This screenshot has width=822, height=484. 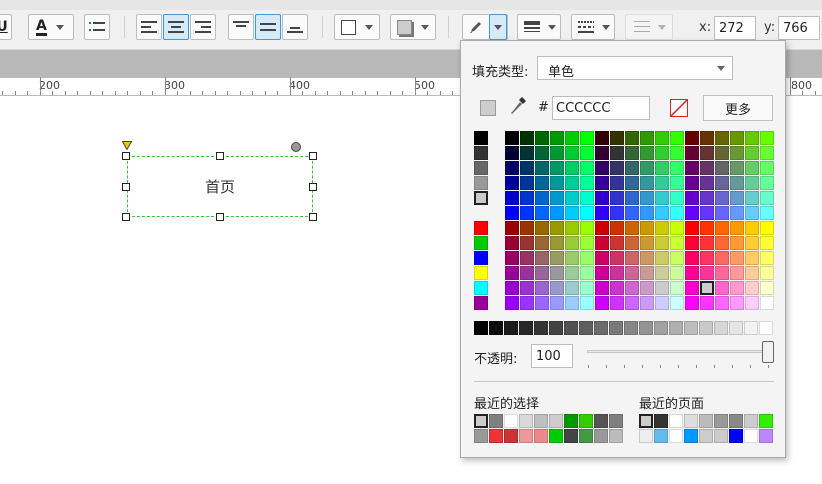 What do you see at coordinates (6, 27) in the screenshot?
I see `underline-button: U` at bounding box center [6, 27].